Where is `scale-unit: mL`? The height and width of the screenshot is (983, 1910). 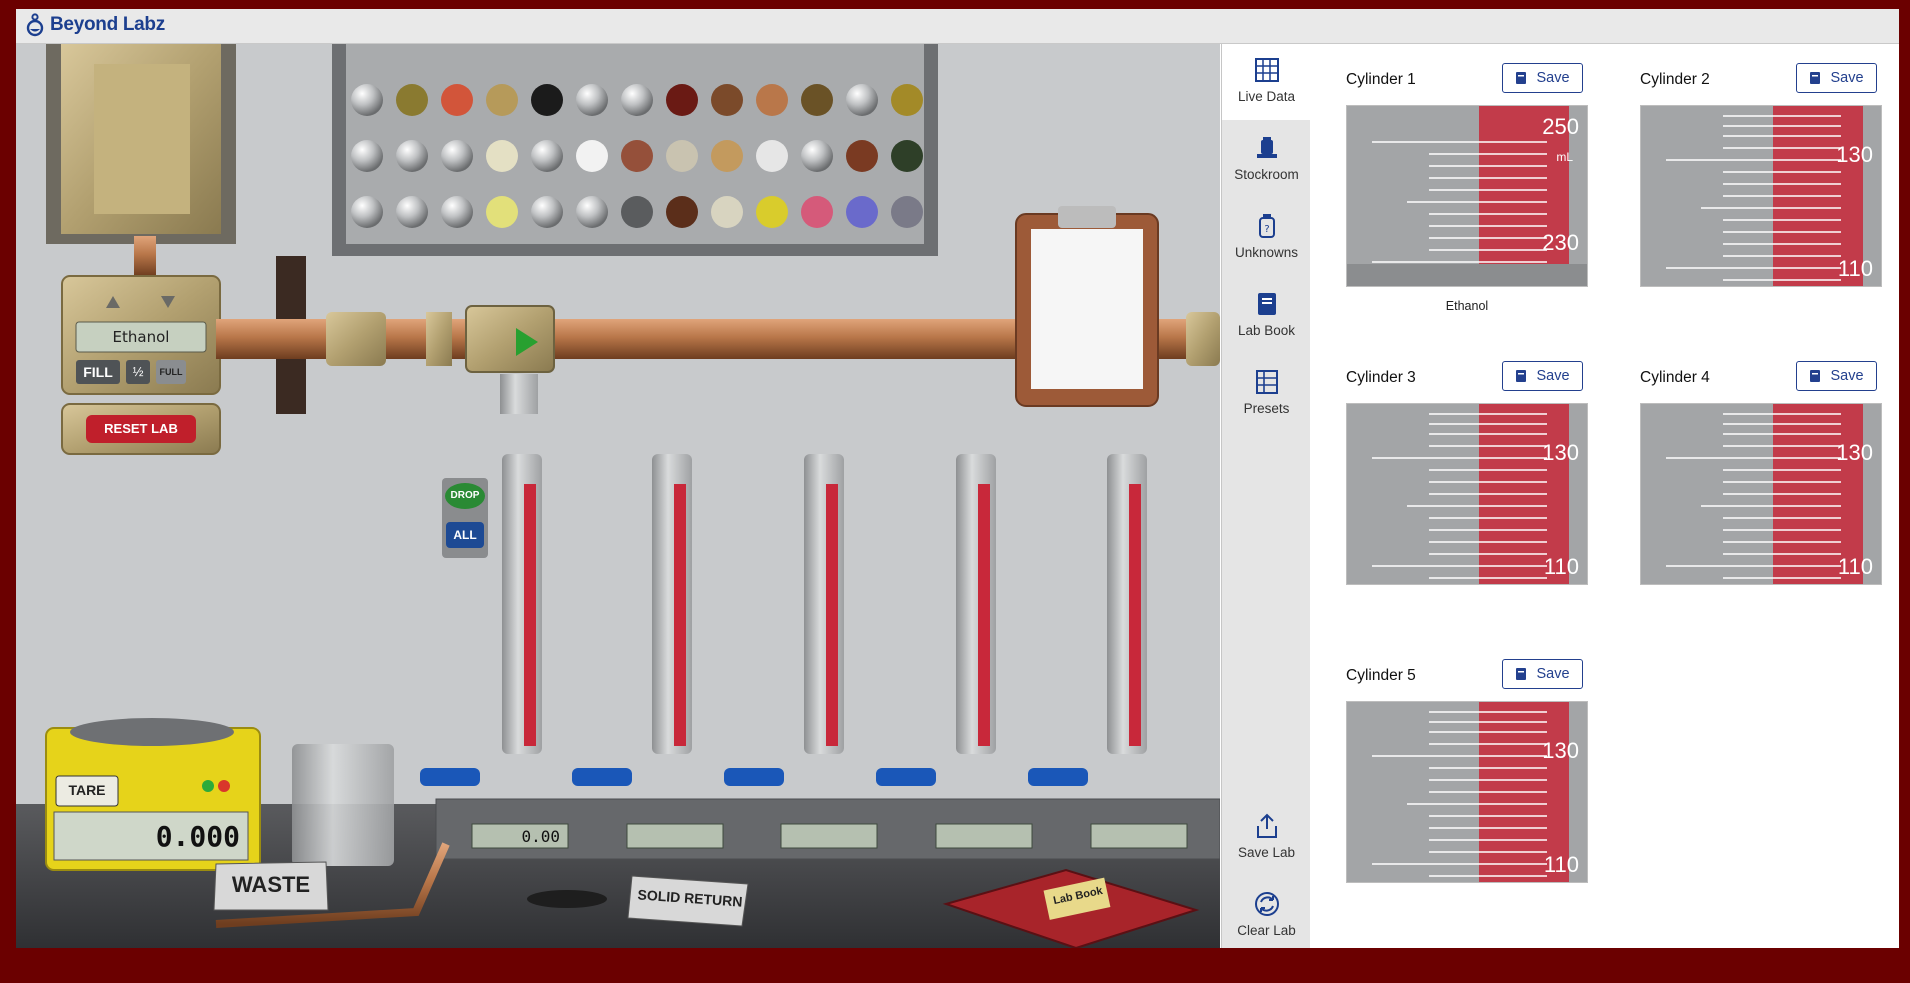
scale-unit: mL is located at coordinates (1564, 157).